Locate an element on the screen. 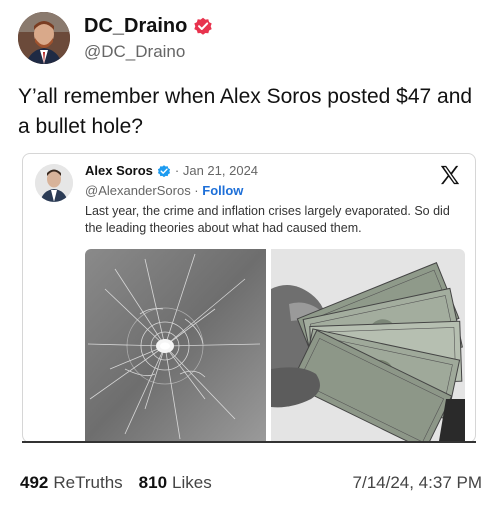  bullet-hole-graphic is located at coordinates (175, 345).